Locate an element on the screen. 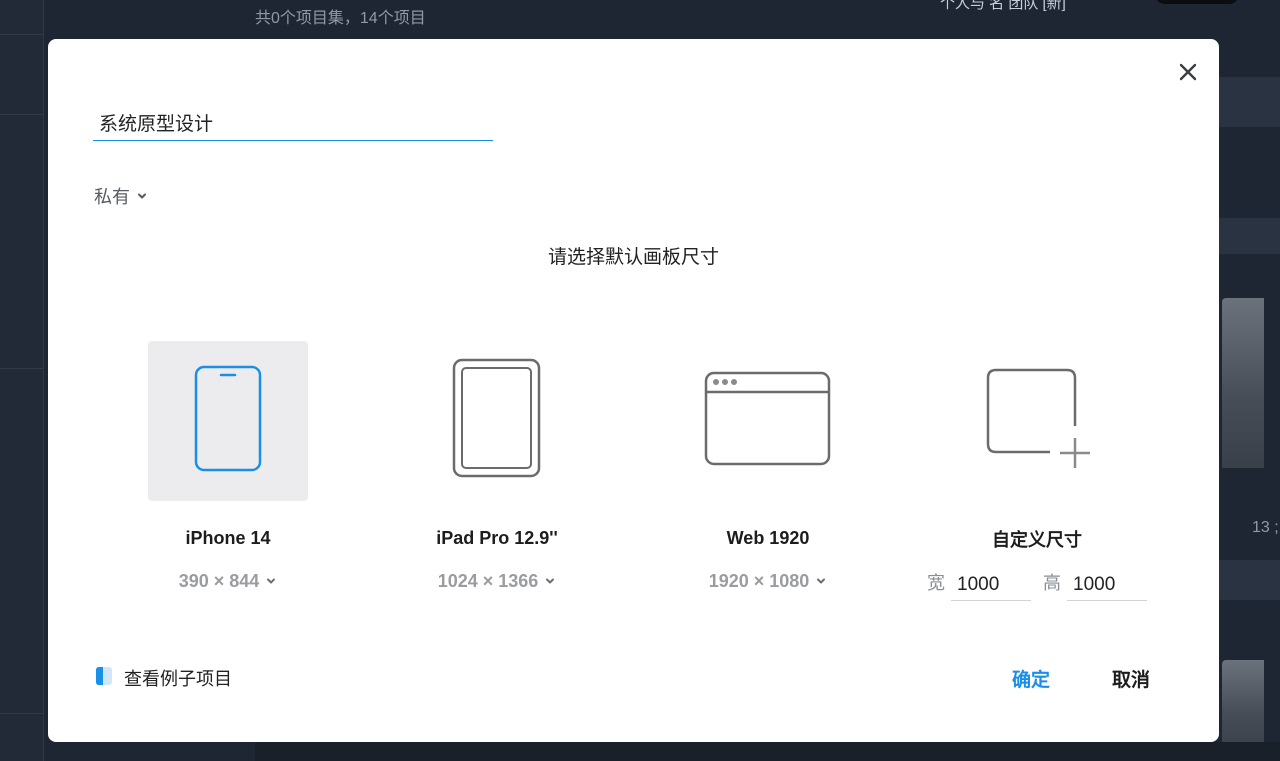 Image resolution: width=1280 pixels, height=761 pixels. size-option-custom-card is located at coordinates (1037, 421).